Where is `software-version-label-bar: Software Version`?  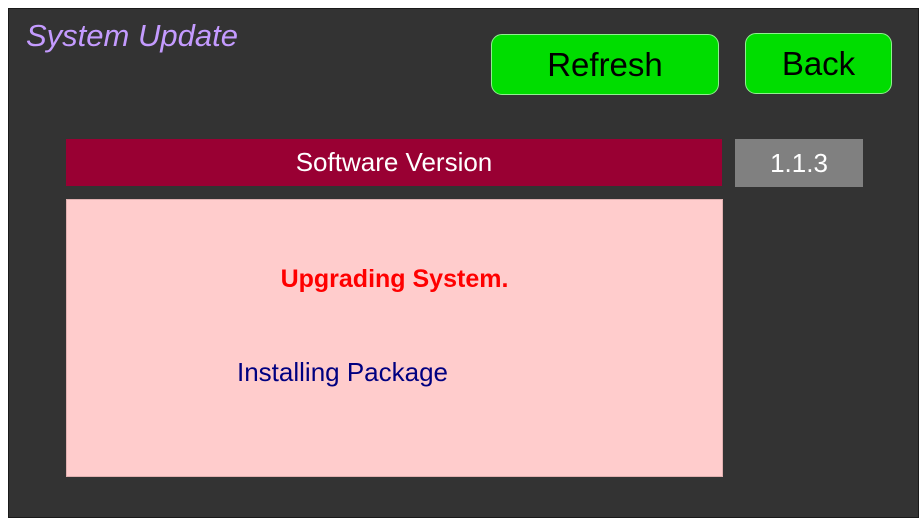 software-version-label-bar: Software Version is located at coordinates (394, 162).